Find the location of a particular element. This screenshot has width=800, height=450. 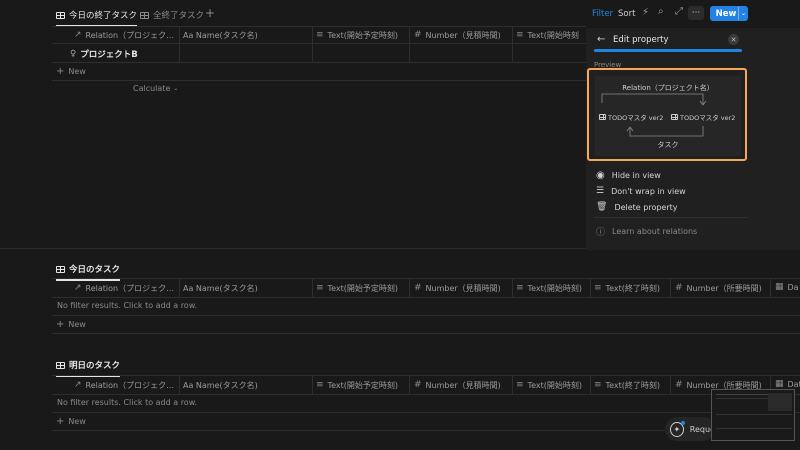

list-icon: ☰ is located at coordinates (600, 191).